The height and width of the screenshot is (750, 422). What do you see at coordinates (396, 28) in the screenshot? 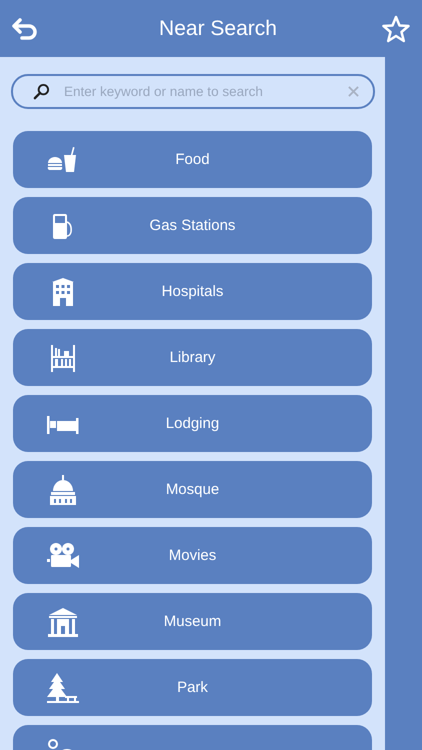
I see `star-icon` at bounding box center [396, 28].